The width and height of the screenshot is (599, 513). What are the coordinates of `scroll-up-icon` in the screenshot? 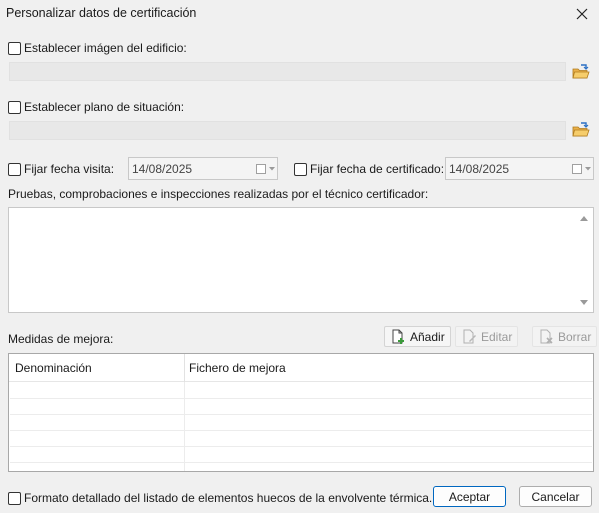 It's located at (584, 218).